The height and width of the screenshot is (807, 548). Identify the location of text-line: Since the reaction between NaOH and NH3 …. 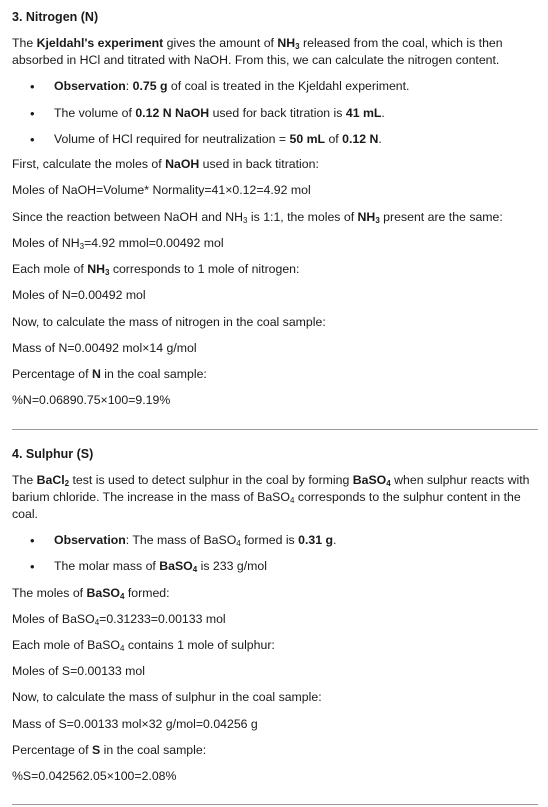
(257, 217).